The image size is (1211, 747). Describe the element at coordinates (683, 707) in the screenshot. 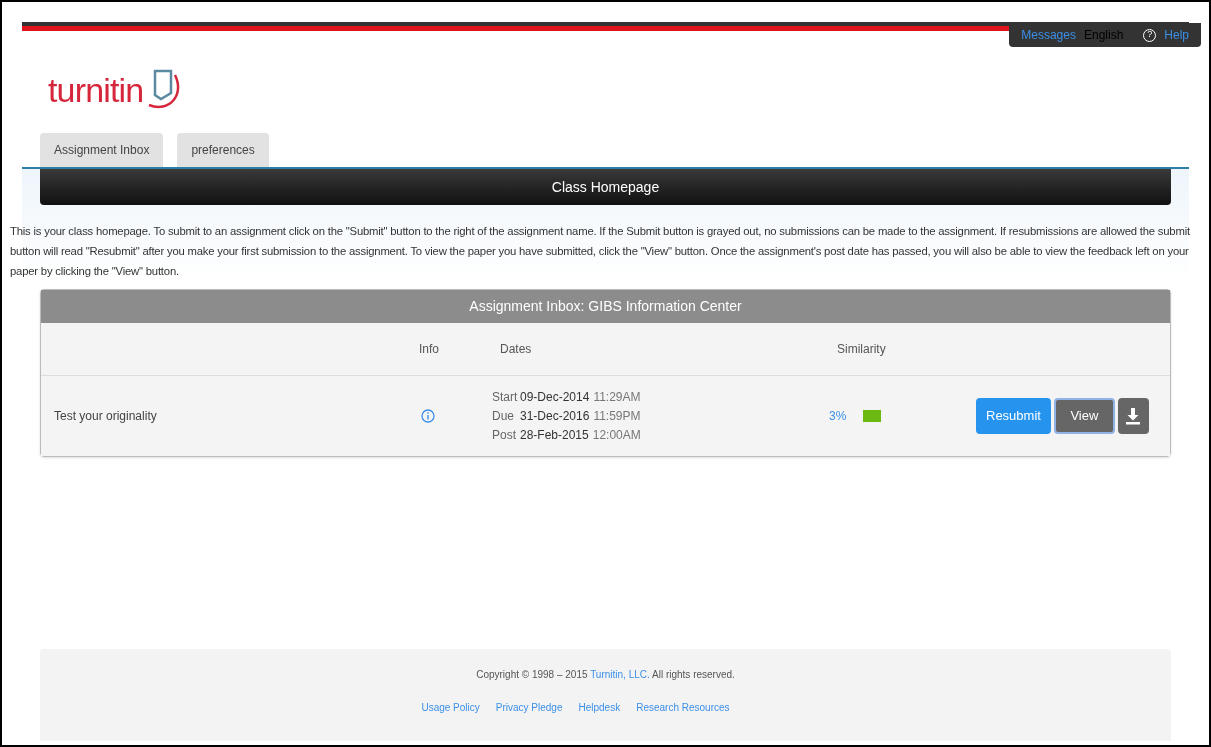

I see `footer-link: Research Resources` at that location.